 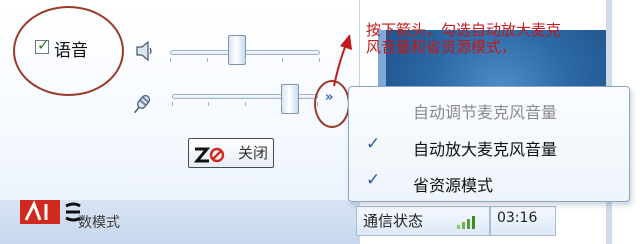 I want to click on menu-item-resource-saving-mode: 省资源模式, so click(x=453, y=184).